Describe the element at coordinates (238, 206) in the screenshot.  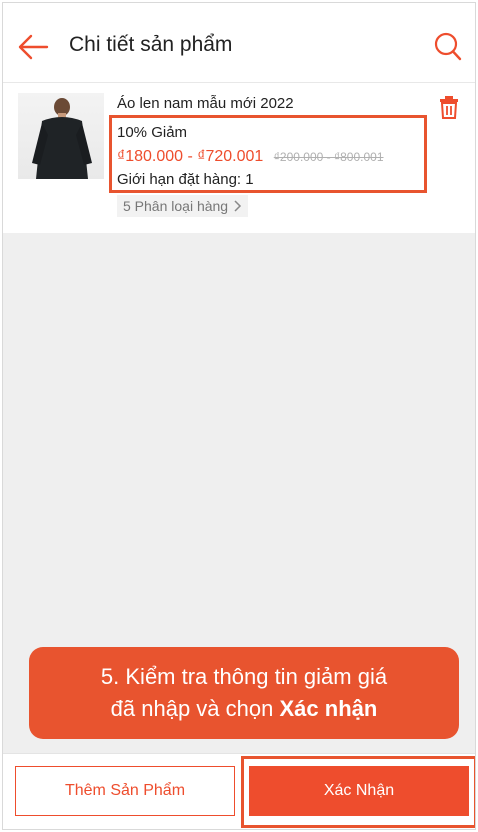
I see `chevron-right-icon` at that location.